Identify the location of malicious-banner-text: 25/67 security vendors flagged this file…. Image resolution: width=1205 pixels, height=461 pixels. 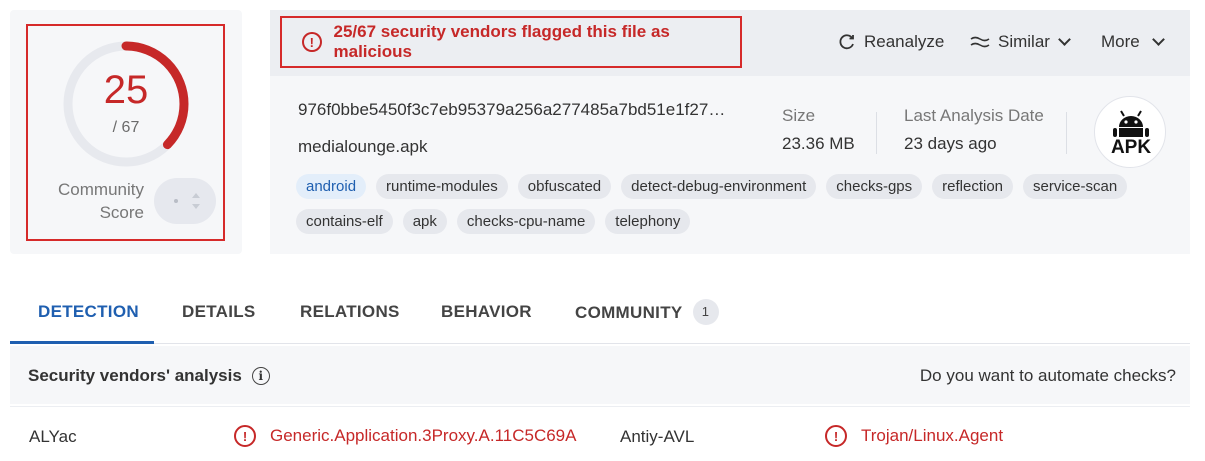
(501, 41).